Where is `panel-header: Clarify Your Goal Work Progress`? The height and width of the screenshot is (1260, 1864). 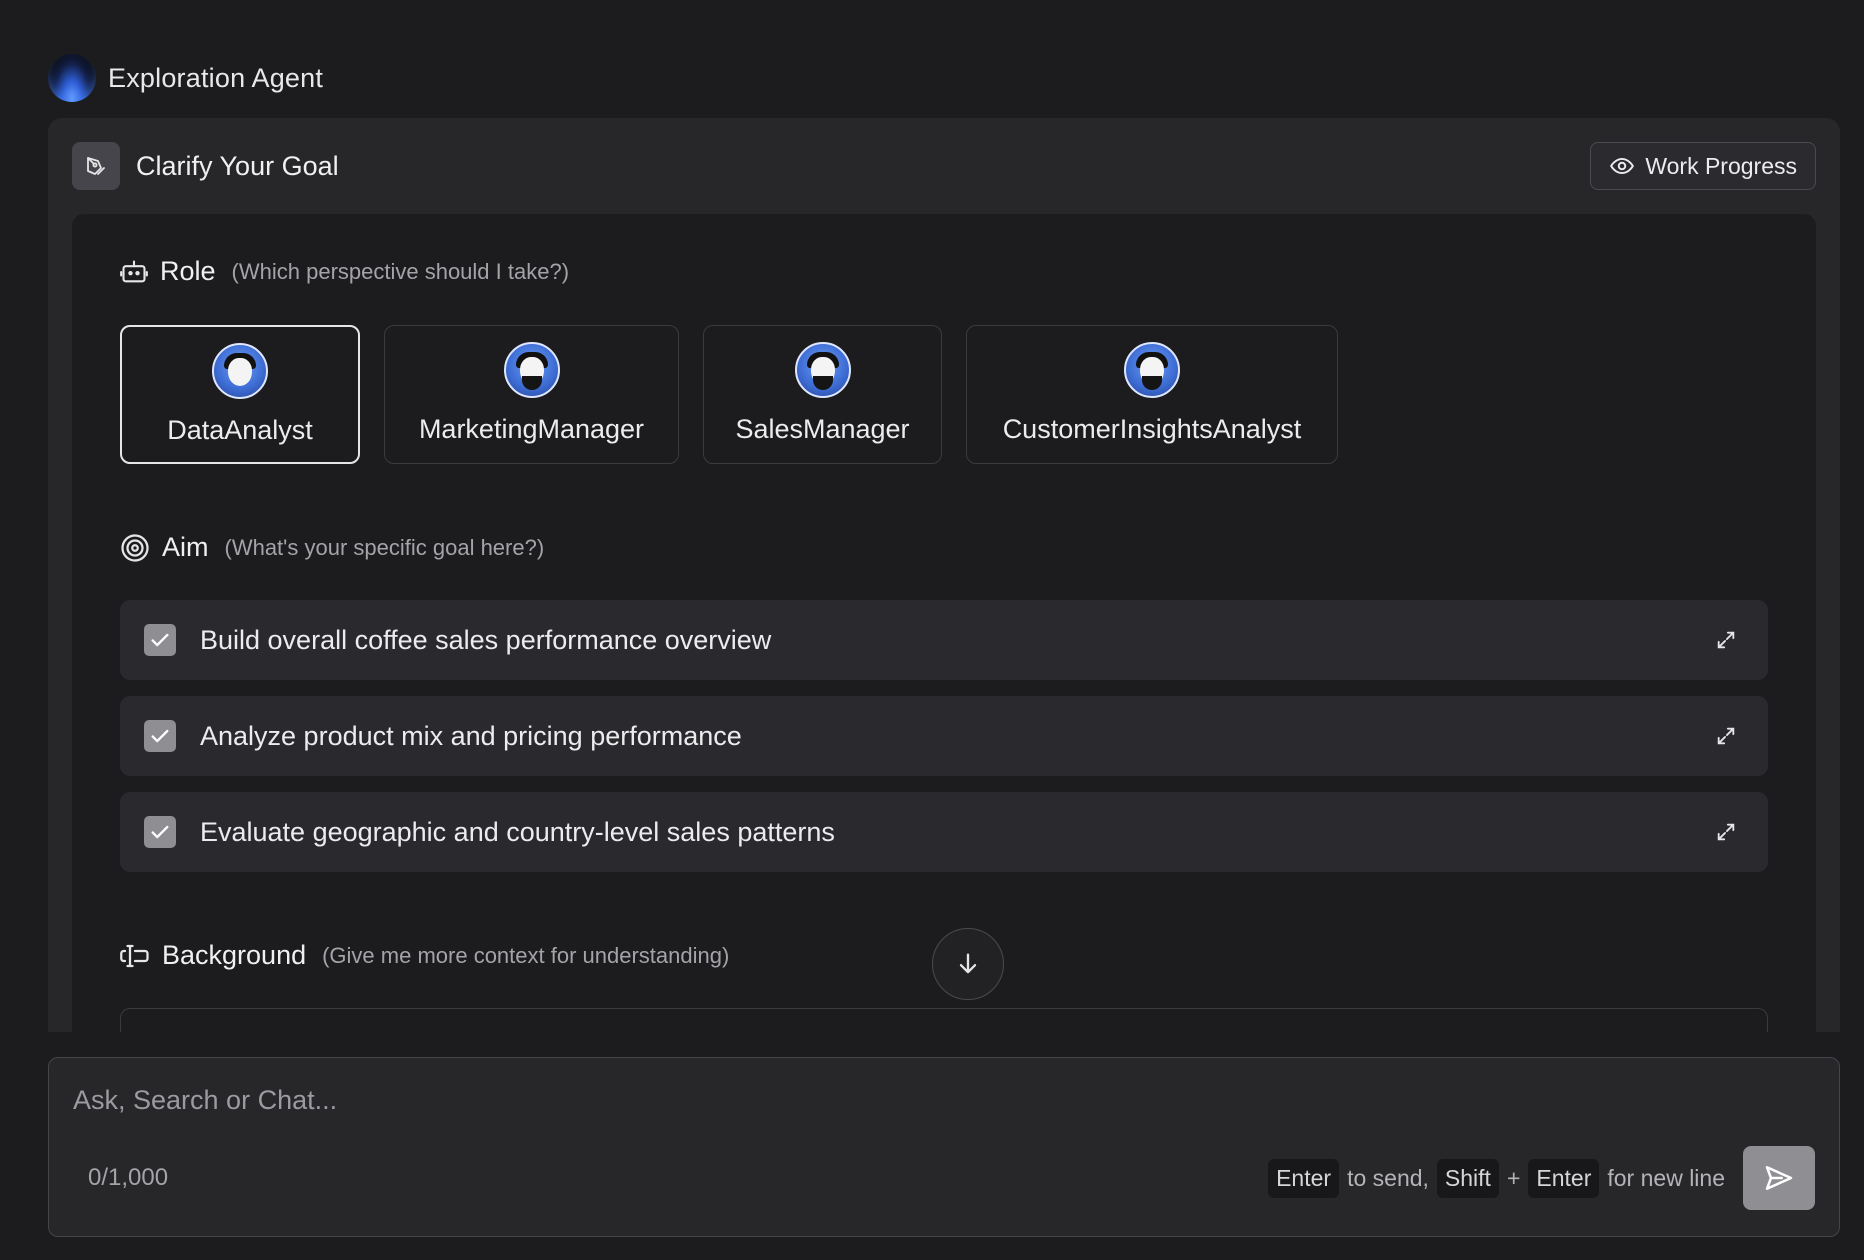
panel-header: Clarify Your Goal Work Progress is located at coordinates (944, 166).